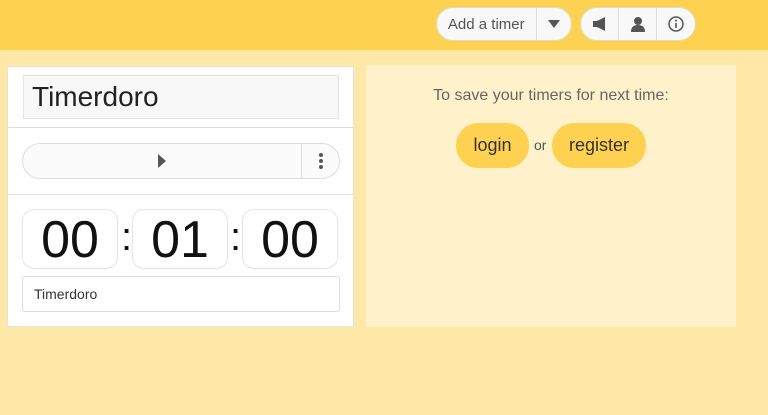 This screenshot has height=415, width=768. I want to click on add-timer-dropdown-button, so click(554, 24).